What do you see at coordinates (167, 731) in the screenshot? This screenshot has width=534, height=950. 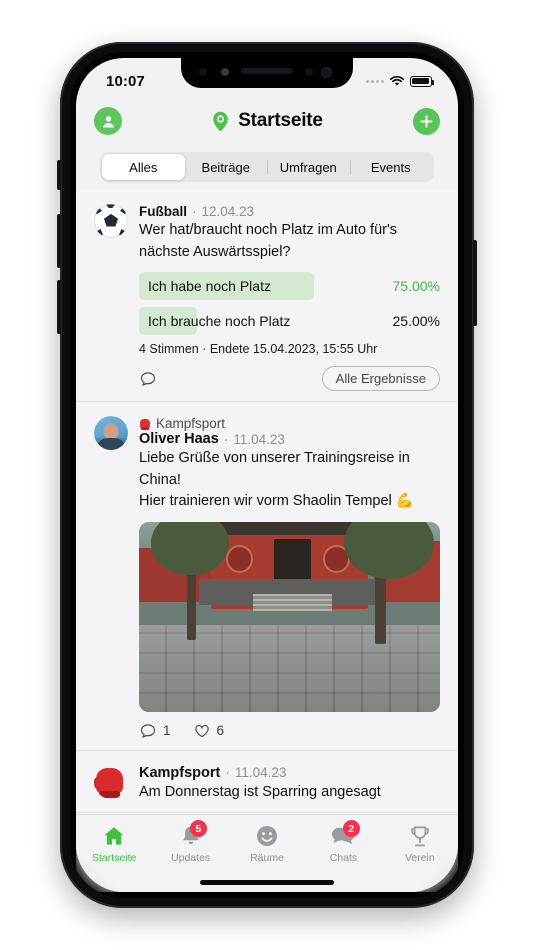 I see `comment-count: 1` at bounding box center [167, 731].